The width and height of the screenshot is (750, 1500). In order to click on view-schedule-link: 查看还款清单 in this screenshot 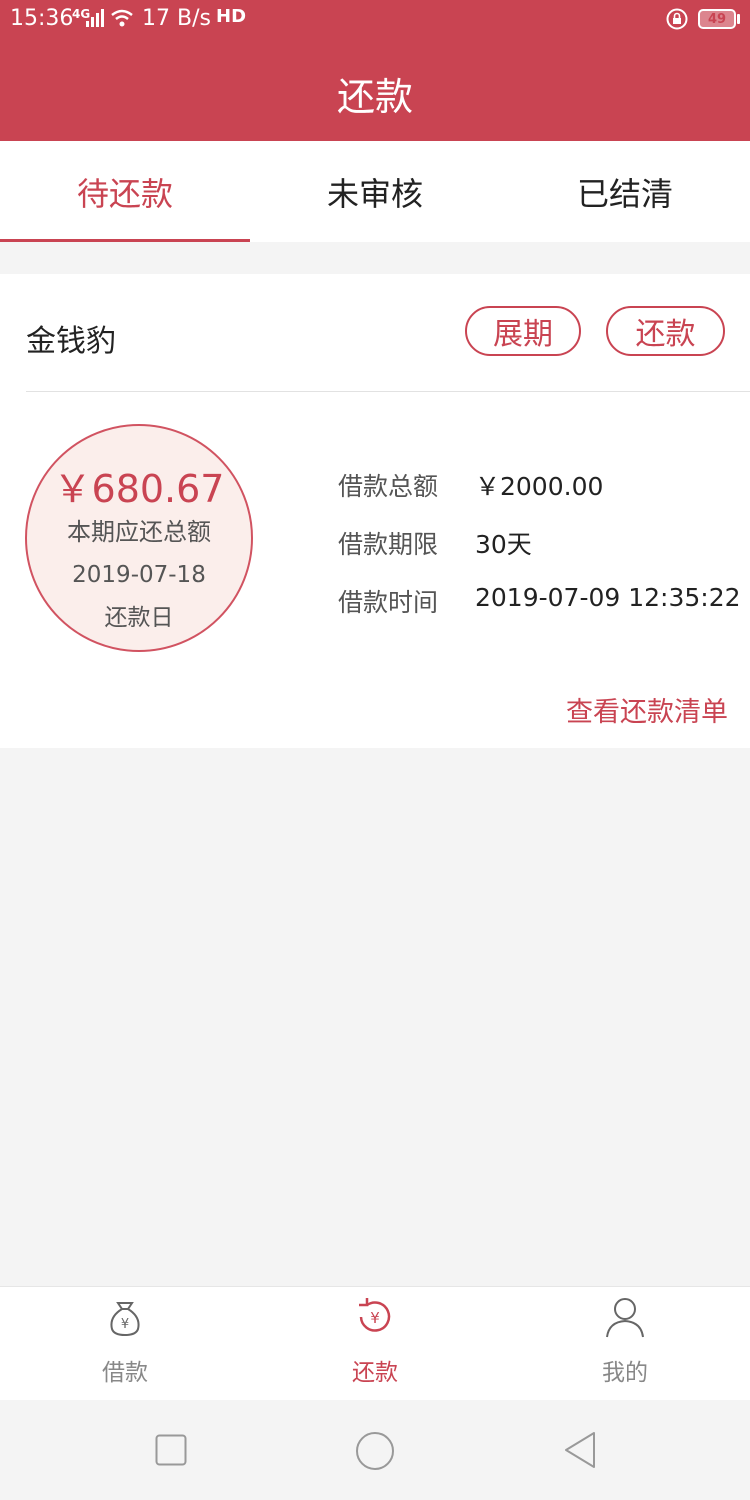, I will do `click(647, 709)`.